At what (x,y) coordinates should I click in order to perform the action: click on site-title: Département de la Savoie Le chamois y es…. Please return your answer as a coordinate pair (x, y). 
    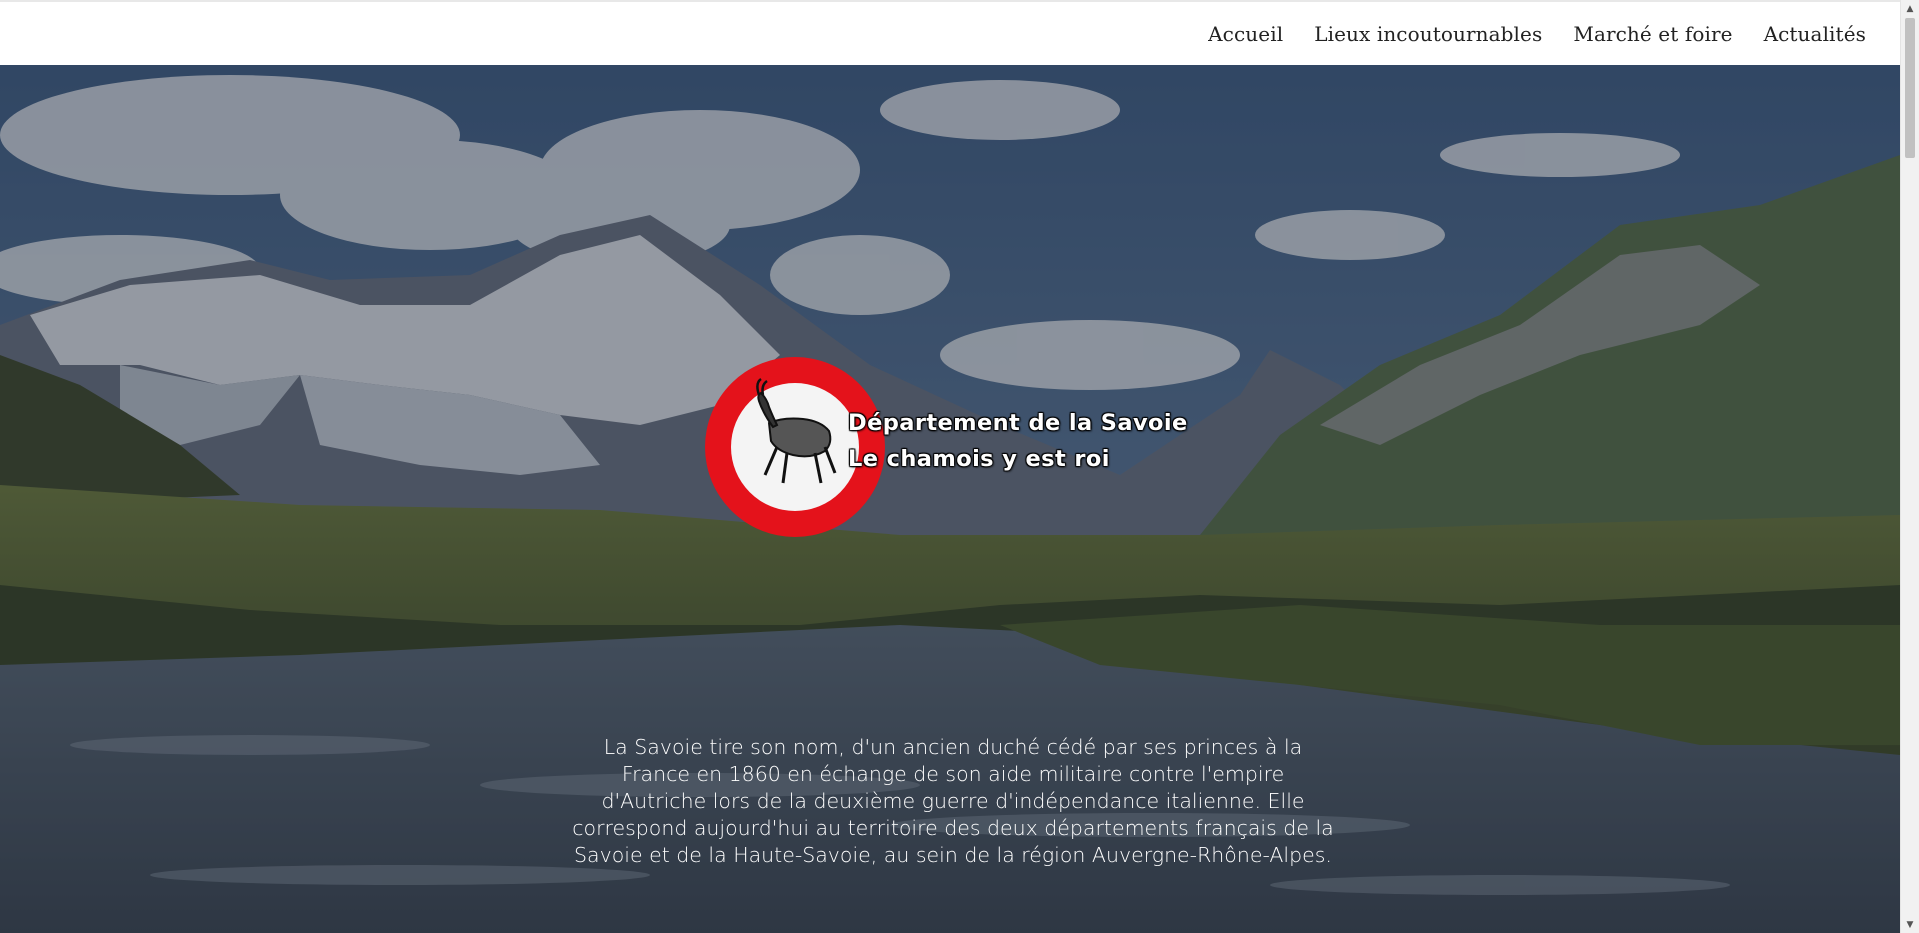
    Looking at the image, I should click on (1018, 441).